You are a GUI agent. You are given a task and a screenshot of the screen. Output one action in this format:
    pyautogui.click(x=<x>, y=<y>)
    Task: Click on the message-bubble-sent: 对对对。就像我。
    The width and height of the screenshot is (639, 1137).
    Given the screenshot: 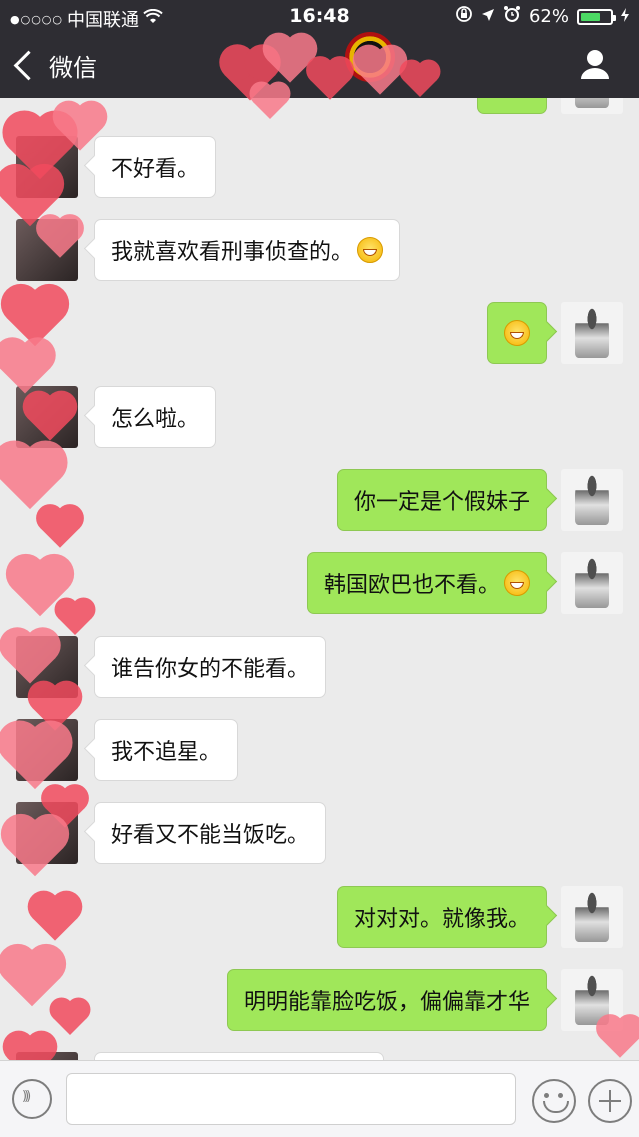 What is the action you would take?
    pyautogui.click(x=441, y=917)
    